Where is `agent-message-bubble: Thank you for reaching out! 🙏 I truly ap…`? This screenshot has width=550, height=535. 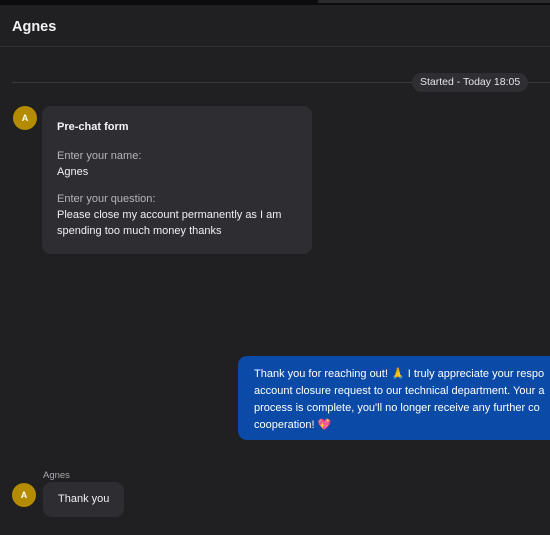 agent-message-bubble: Thank you for reaching out! 🙏 I truly ap… is located at coordinates (394, 398).